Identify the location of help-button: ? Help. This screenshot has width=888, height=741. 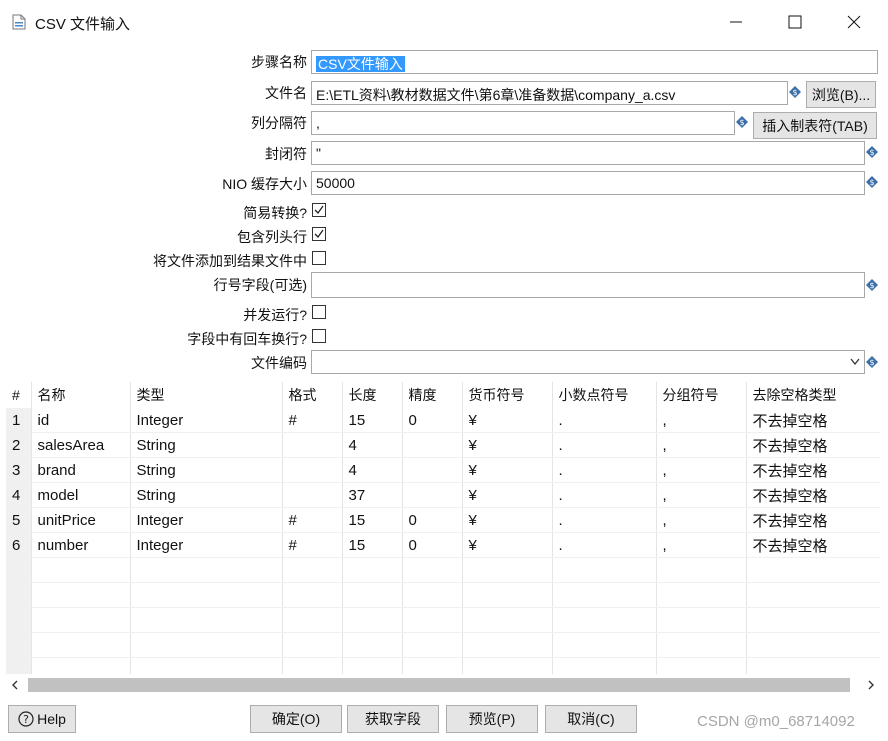
(42, 719).